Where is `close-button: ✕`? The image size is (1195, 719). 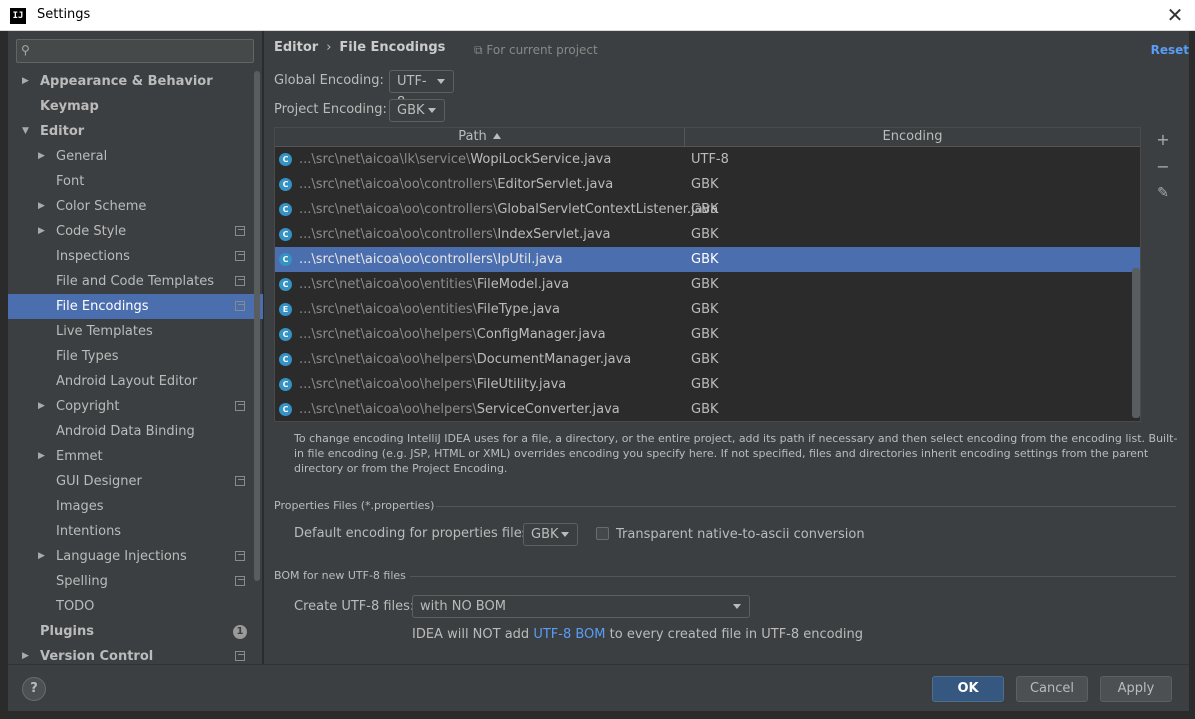 close-button: ✕ is located at coordinates (1175, 16).